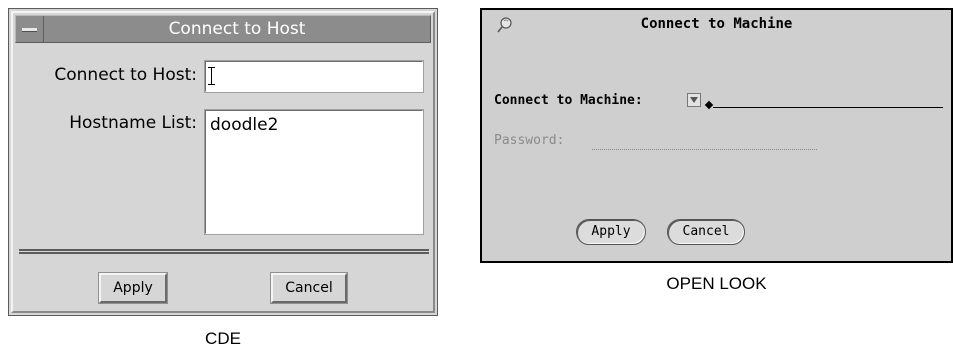 Image resolution: width=953 pixels, height=352 pixels. I want to click on openlook-apply-button: Apply, so click(611, 232).